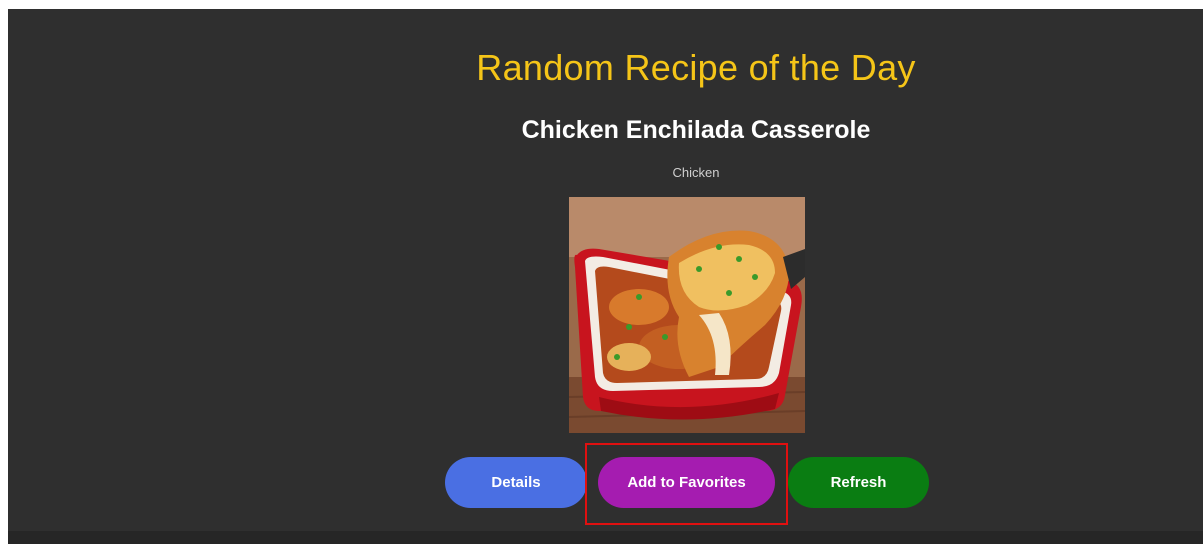 This screenshot has height=544, width=1203. What do you see at coordinates (696, 67) in the screenshot?
I see `page-title: Random Recipe of the Day` at bounding box center [696, 67].